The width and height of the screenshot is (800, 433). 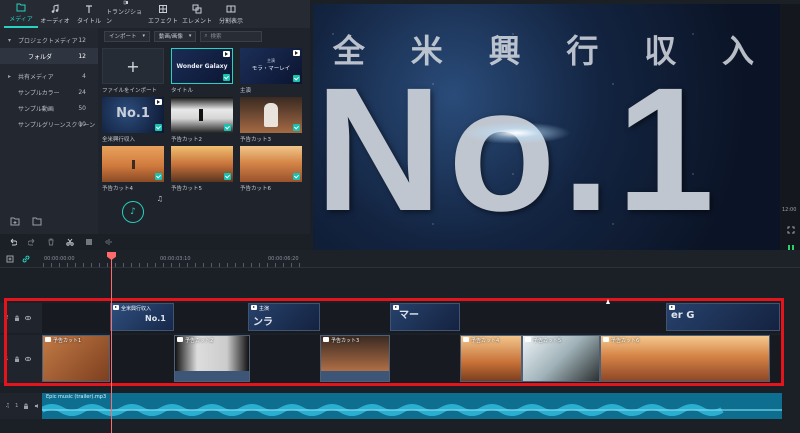 I want to click on clip-label: 予告カット4, so click(x=485, y=341).